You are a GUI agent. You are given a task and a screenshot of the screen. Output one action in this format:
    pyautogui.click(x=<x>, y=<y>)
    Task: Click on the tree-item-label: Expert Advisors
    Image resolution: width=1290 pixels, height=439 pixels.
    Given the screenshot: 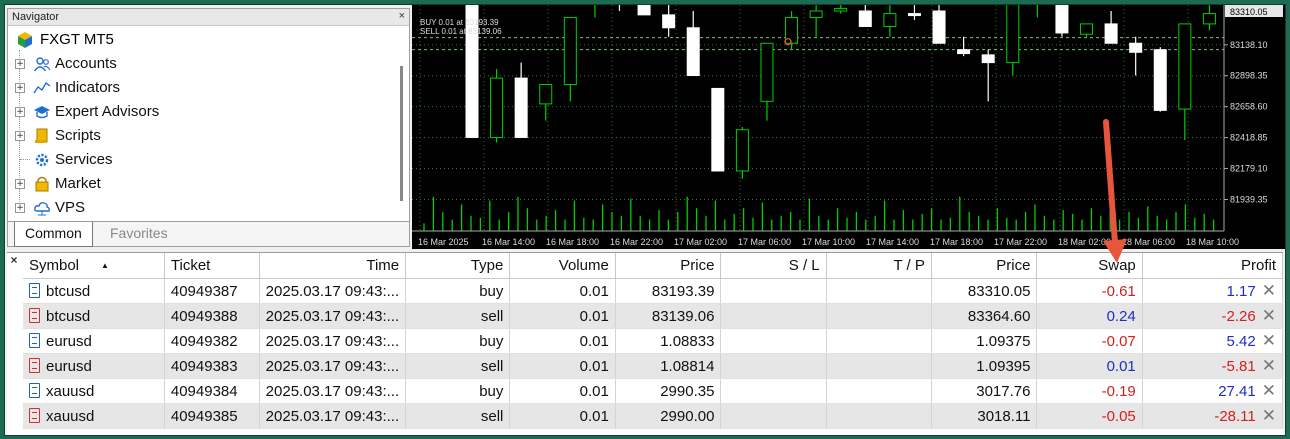 What is the action you would take?
    pyautogui.click(x=107, y=111)
    